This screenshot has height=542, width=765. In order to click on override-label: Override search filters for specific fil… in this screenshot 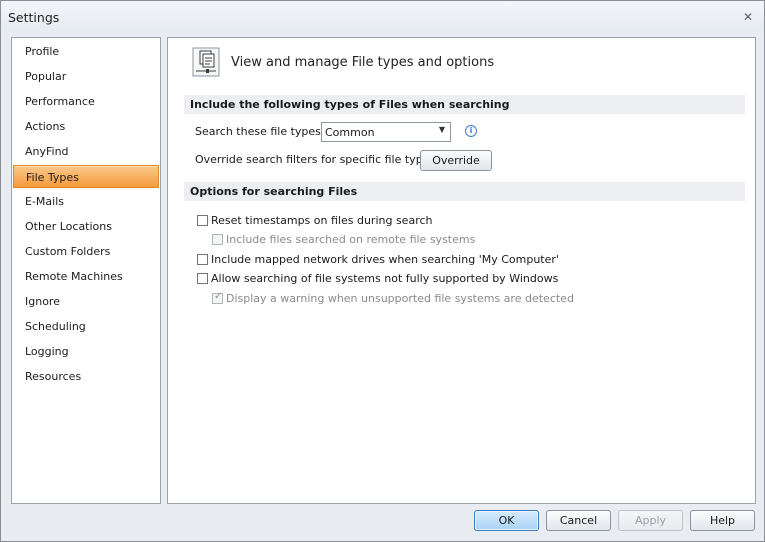, I will do `click(317, 159)`.